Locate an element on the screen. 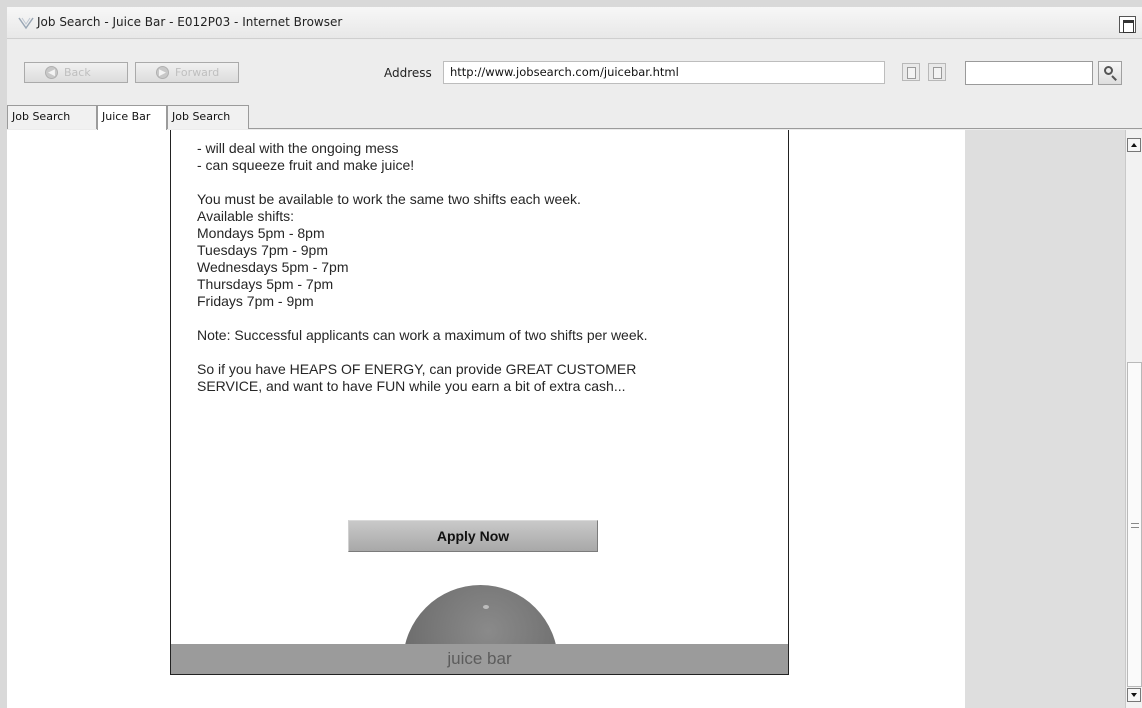  copy-icon is located at coordinates (911, 72).